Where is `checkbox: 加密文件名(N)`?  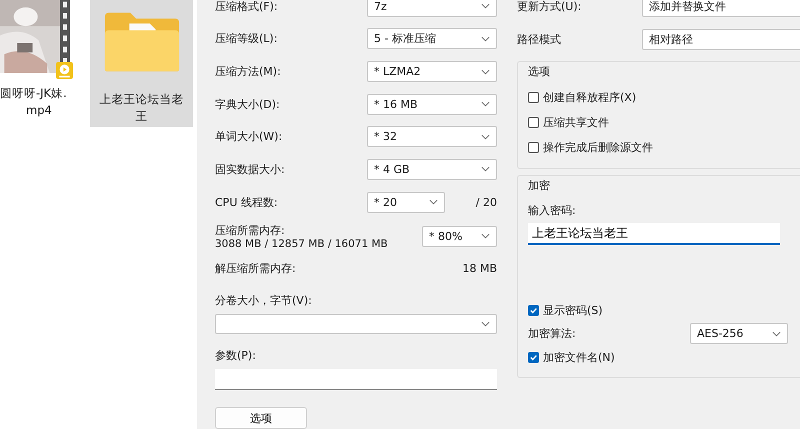 checkbox: 加密文件名(N) is located at coordinates (660, 357).